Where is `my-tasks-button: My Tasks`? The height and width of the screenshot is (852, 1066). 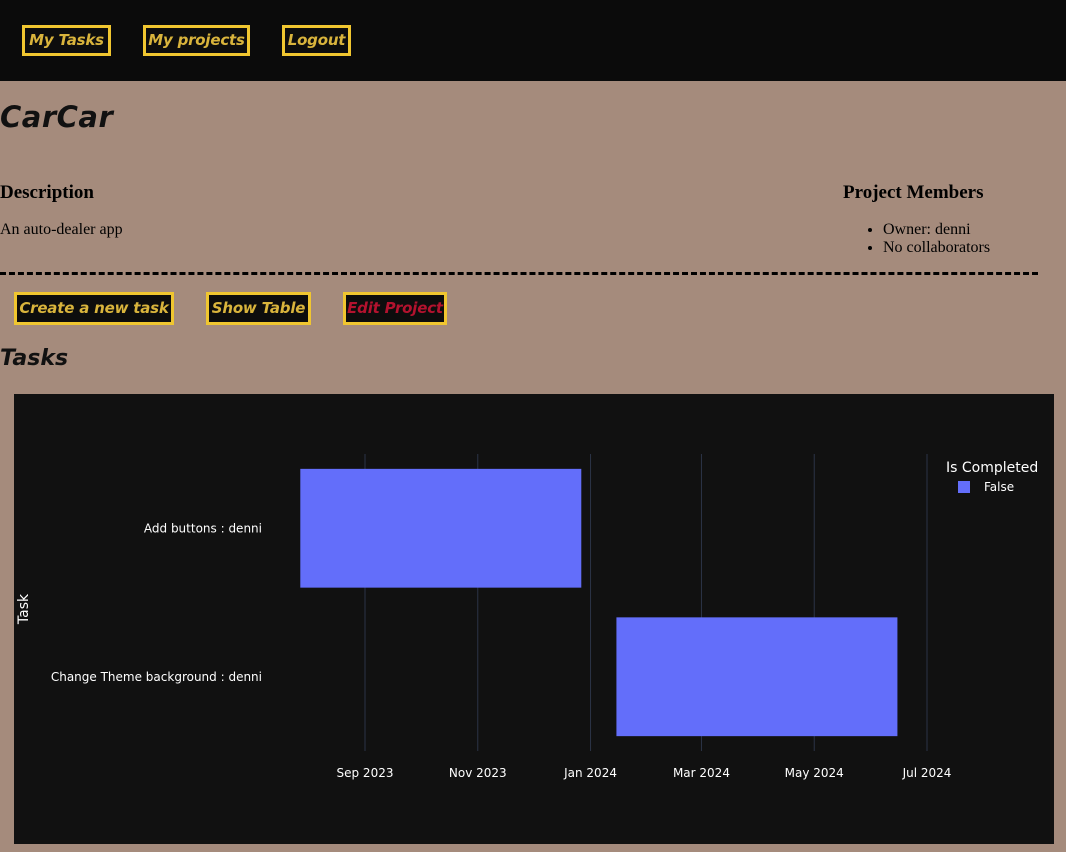
my-tasks-button: My Tasks is located at coordinates (66, 40).